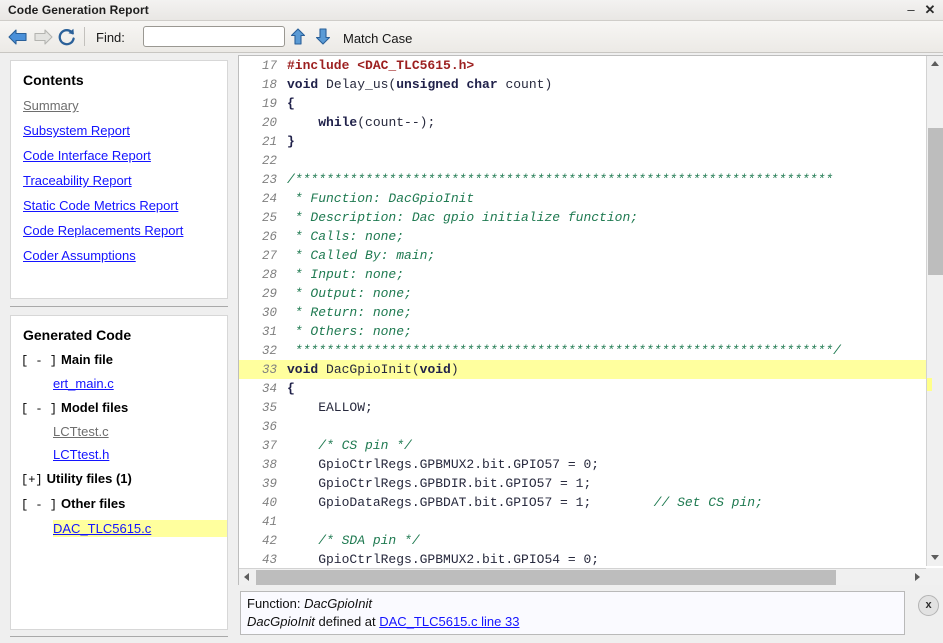 This screenshot has width=943, height=643. Describe the element at coordinates (81, 431) in the screenshot. I see `generated-code-file-link: LCTtest.c` at that location.